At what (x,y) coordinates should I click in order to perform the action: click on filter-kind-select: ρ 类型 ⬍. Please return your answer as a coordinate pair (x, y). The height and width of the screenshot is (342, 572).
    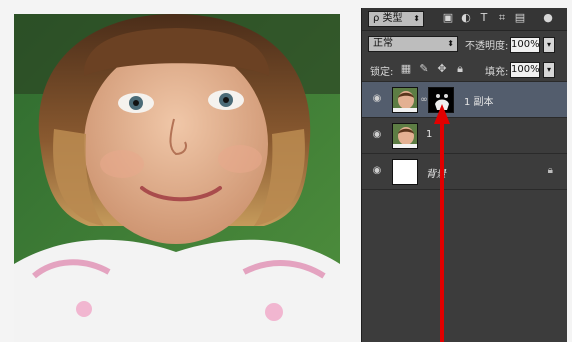
    Looking at the image, I should click on (396, 19).